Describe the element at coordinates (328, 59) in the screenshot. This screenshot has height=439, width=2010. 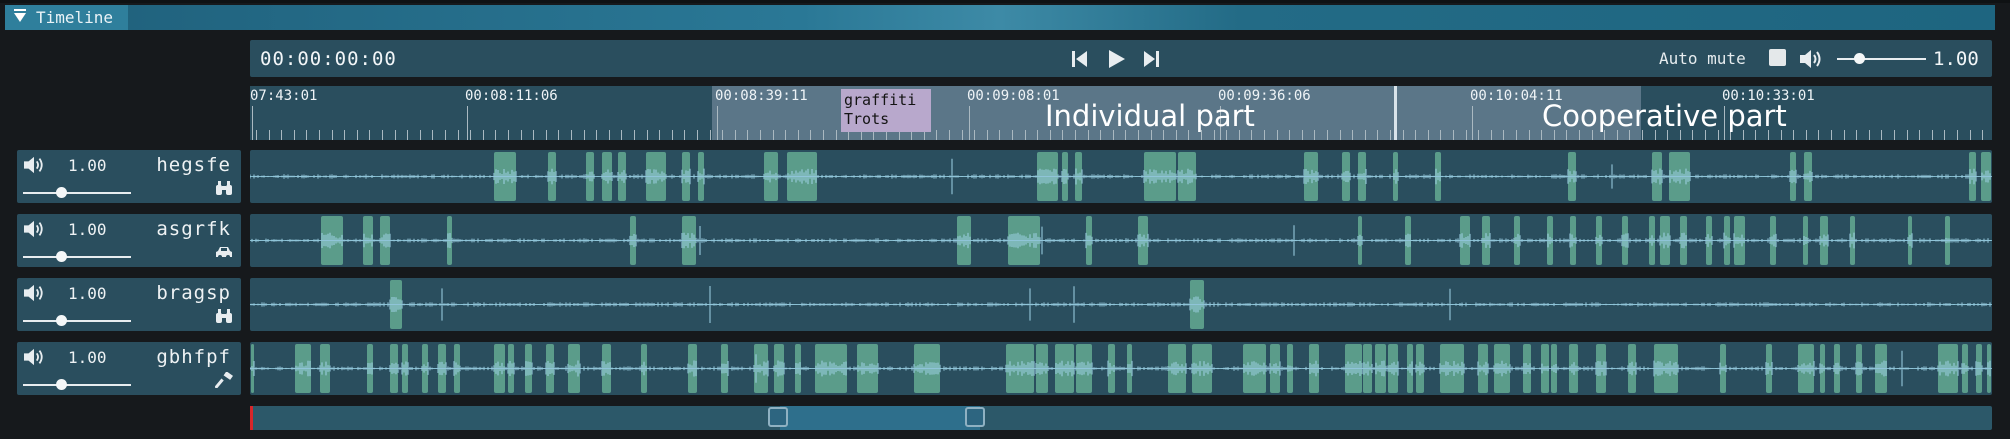
I see `timecode-display: 00:00:00:00` at that location.